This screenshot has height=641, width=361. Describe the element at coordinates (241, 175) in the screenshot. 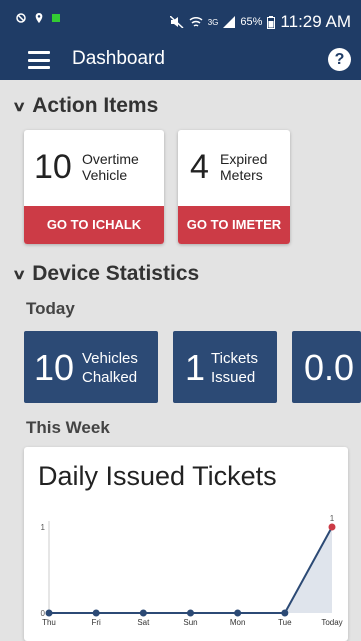

I see `expired-label-line2: Meters` at that location.